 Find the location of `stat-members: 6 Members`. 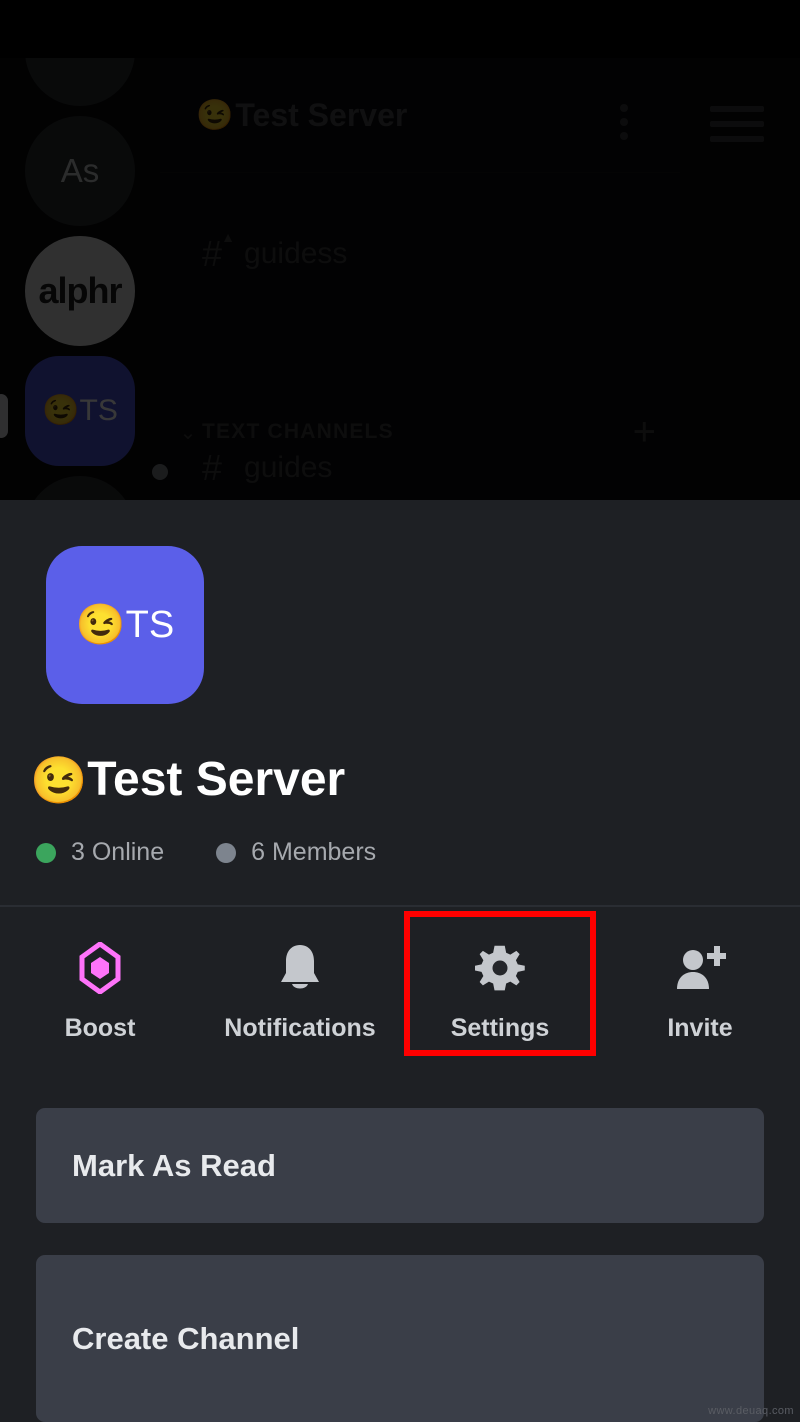

stat-members: 6 Members is located at coordinates (296, 852).